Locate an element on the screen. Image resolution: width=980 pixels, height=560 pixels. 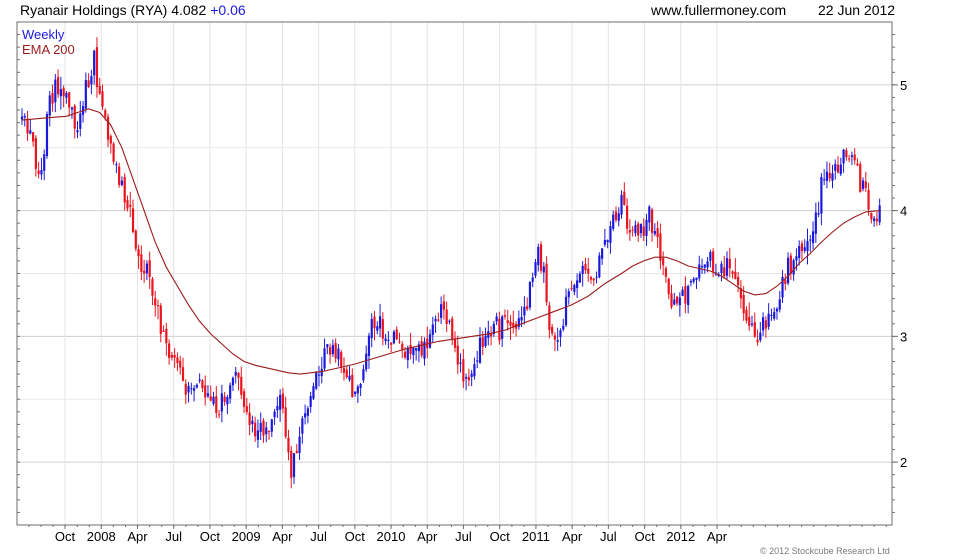
legend-item: EMA 200 is located at coordinates (48, 49).